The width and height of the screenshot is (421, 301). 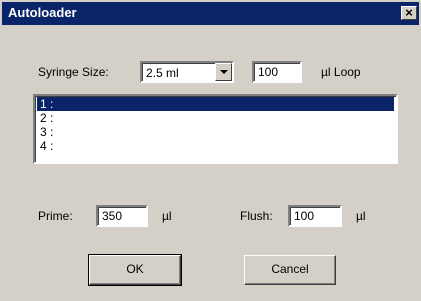 What do you see at coordinates (315, 216) in the screenshot?
I see `flush-volume-input: 100` at bounding box center [315, 216].